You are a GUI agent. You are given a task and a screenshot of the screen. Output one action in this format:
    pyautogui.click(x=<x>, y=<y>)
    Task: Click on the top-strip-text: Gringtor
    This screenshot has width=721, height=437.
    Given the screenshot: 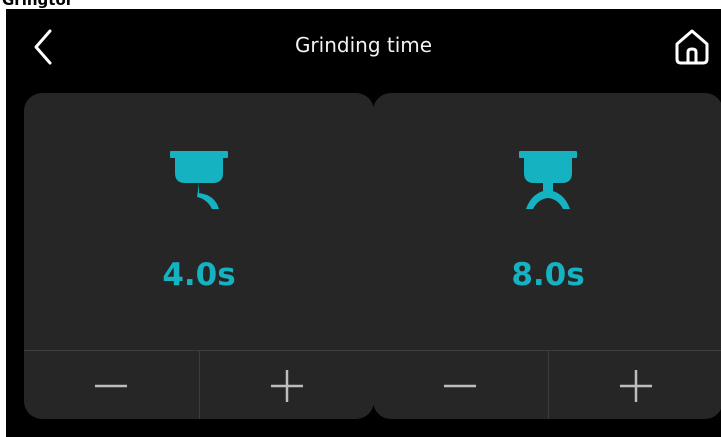 What is the action you would take?
    pyautogui.click(x=38, y=4)
    